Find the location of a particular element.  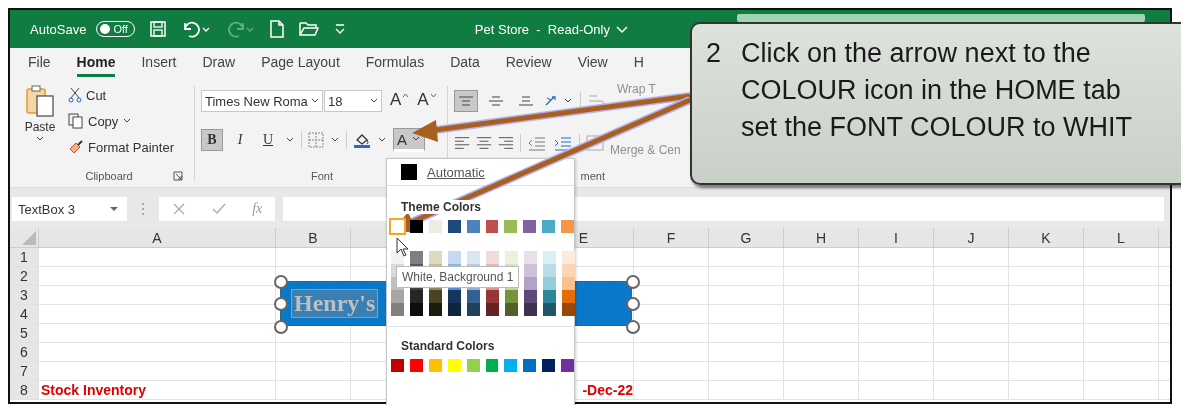

column-header: J is located at coordinates (971, 237).